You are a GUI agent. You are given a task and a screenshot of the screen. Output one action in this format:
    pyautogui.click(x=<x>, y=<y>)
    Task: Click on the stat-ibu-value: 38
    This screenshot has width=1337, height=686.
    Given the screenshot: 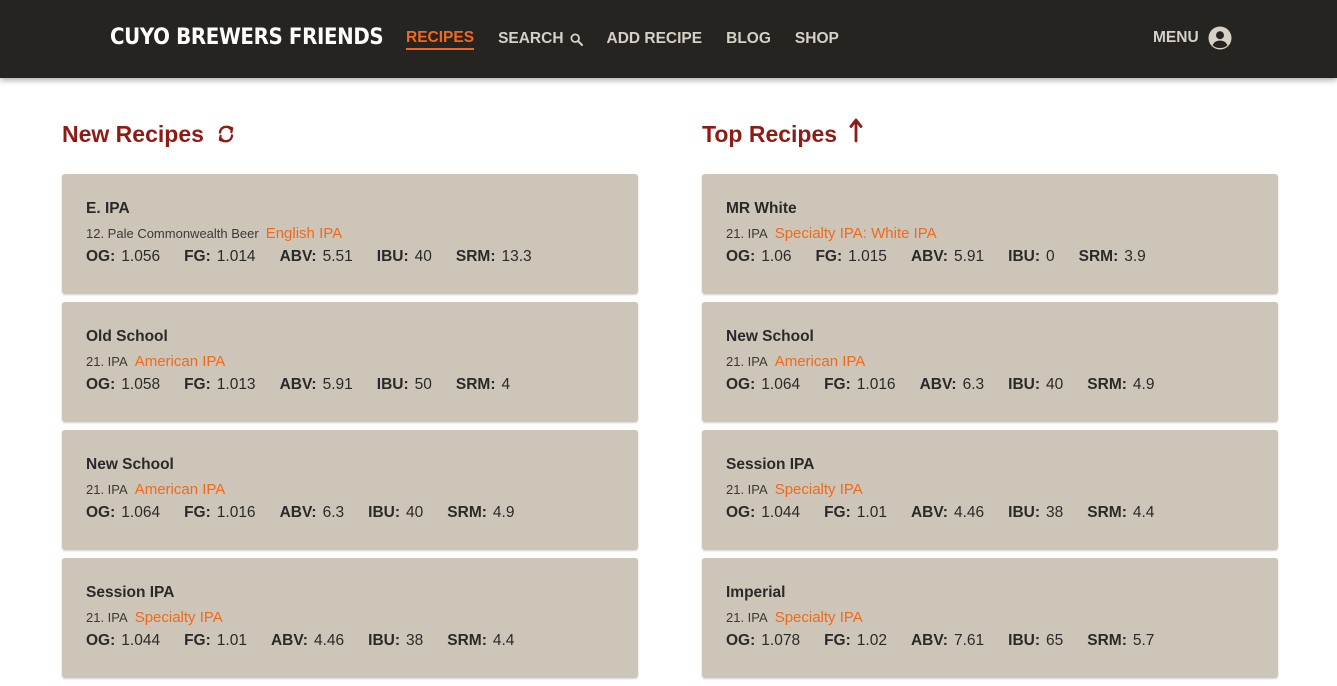 What is the action you would take?
    pyautogui.click(x=415, y=640)
    